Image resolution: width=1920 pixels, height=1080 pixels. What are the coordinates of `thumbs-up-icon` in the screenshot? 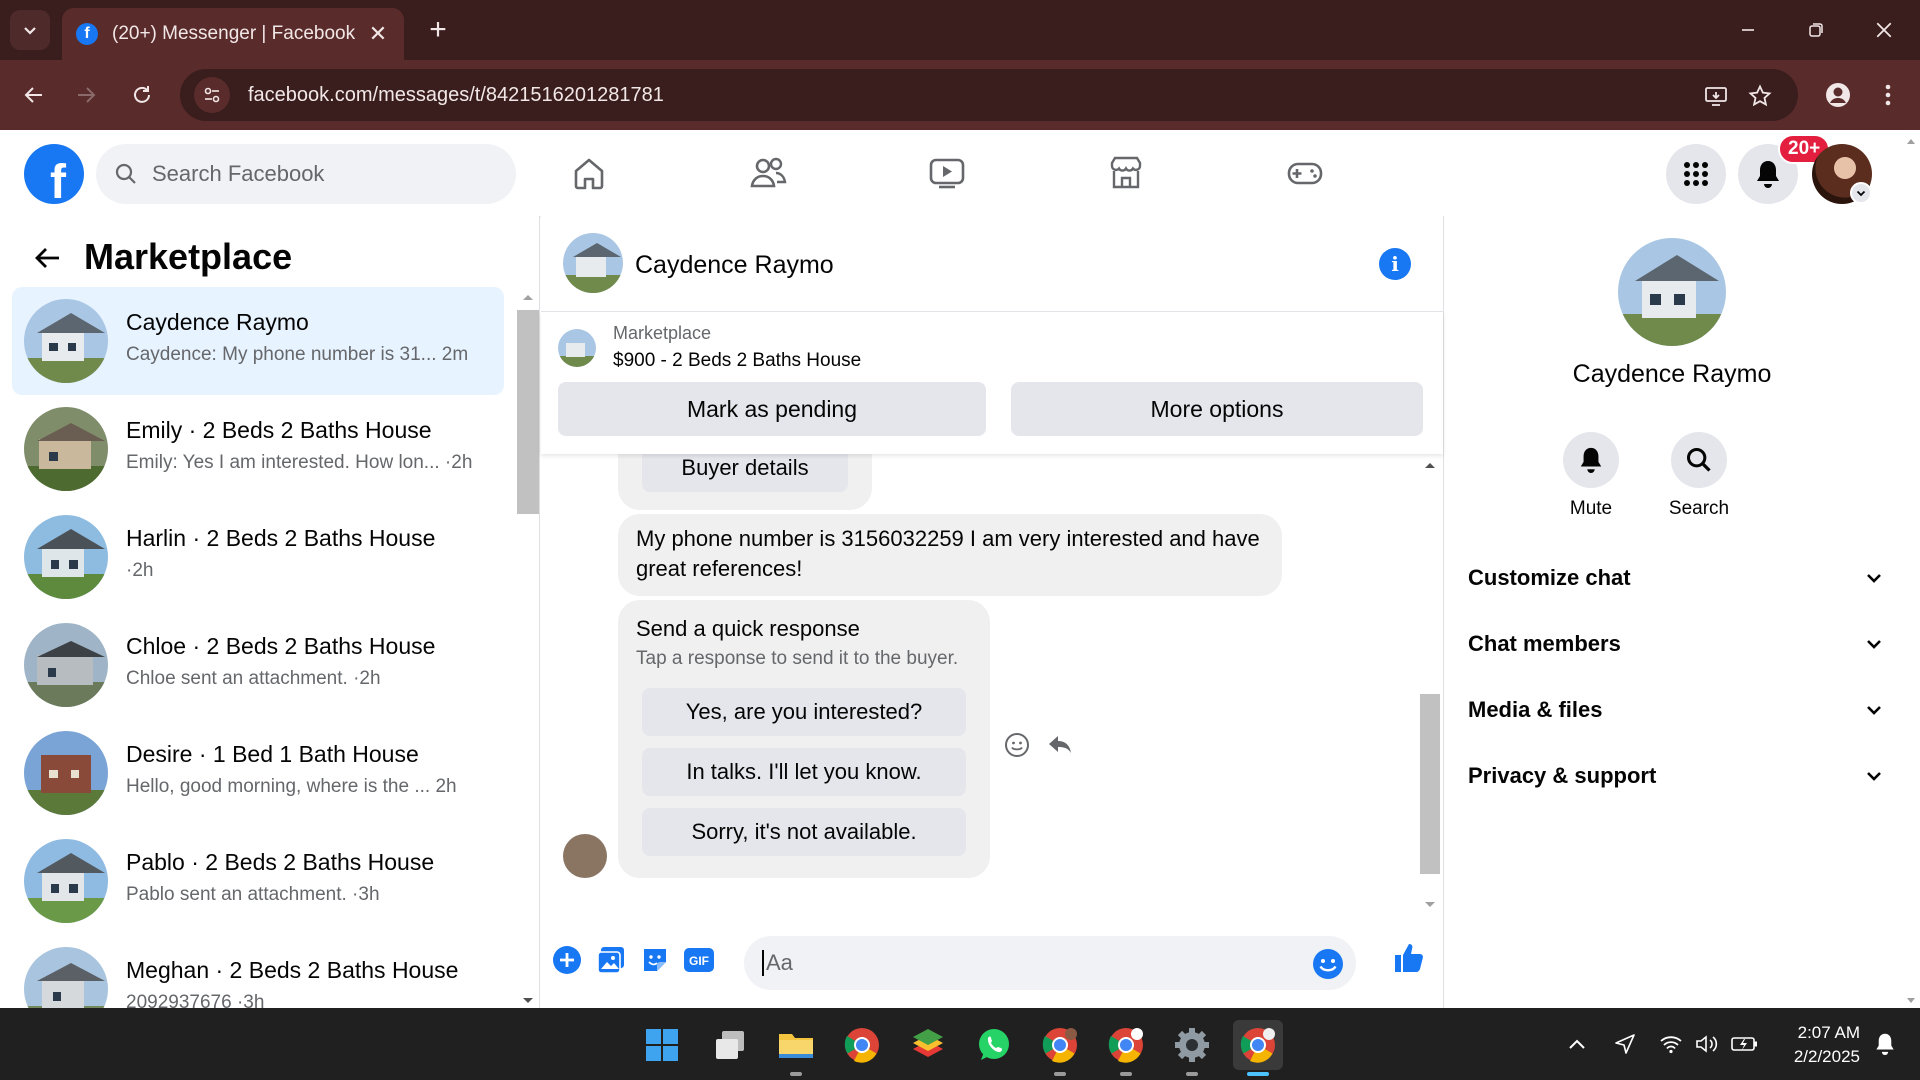 It's located at (1409, 958).